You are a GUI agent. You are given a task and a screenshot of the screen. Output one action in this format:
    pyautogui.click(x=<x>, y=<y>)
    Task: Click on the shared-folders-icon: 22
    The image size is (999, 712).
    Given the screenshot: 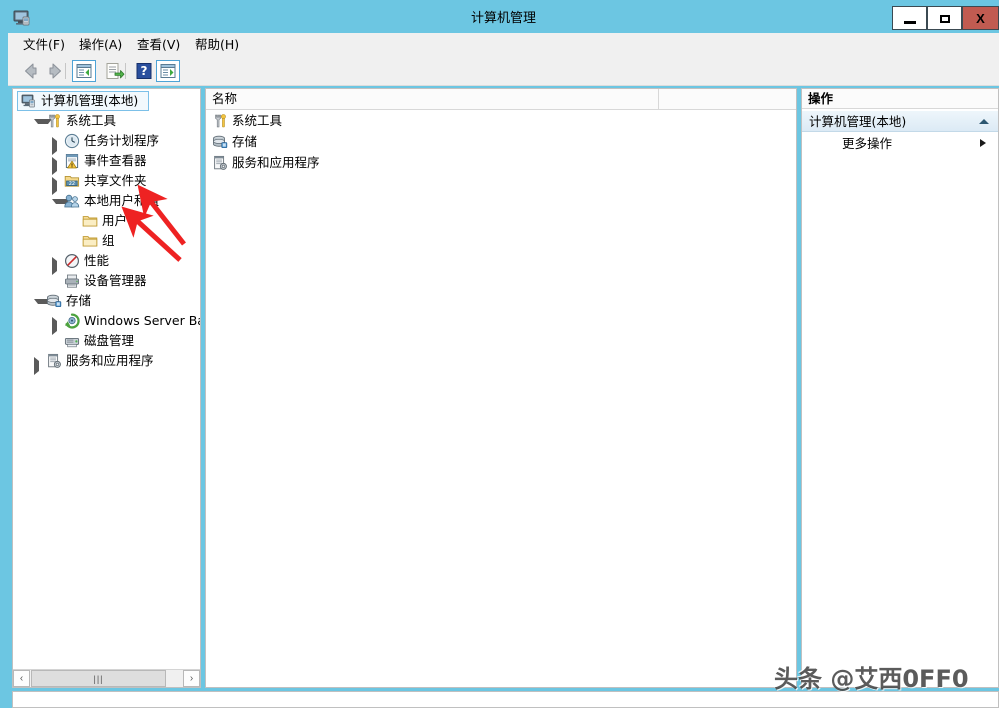 What is the action you would take?
    pyautogui.click(x=72, y=181)
    